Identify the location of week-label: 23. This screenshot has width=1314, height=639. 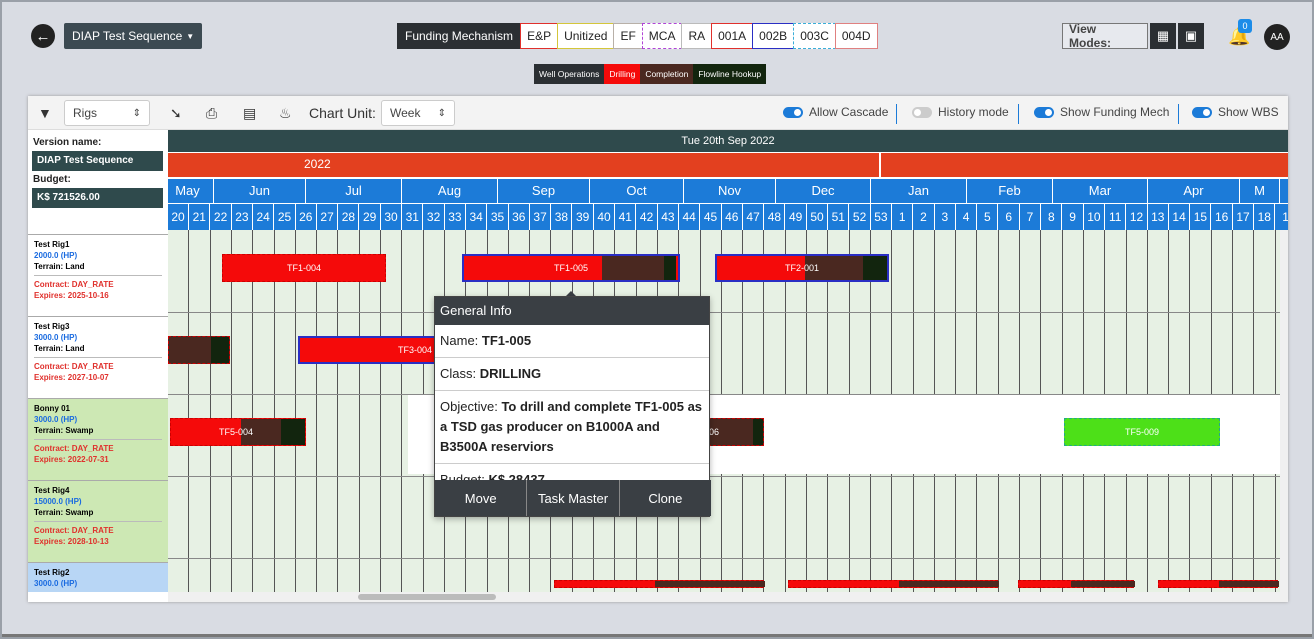
(242, 217).